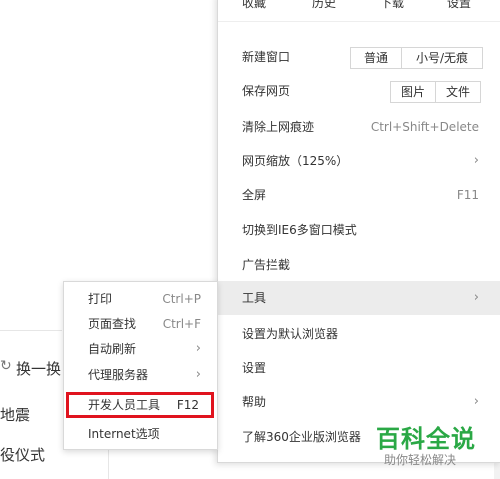 This screenshot has width=500, height=479. Describe the element at coordinates (118, 375) in the screenshot. I see `submenu-item-label: 代理服务器` at that location.